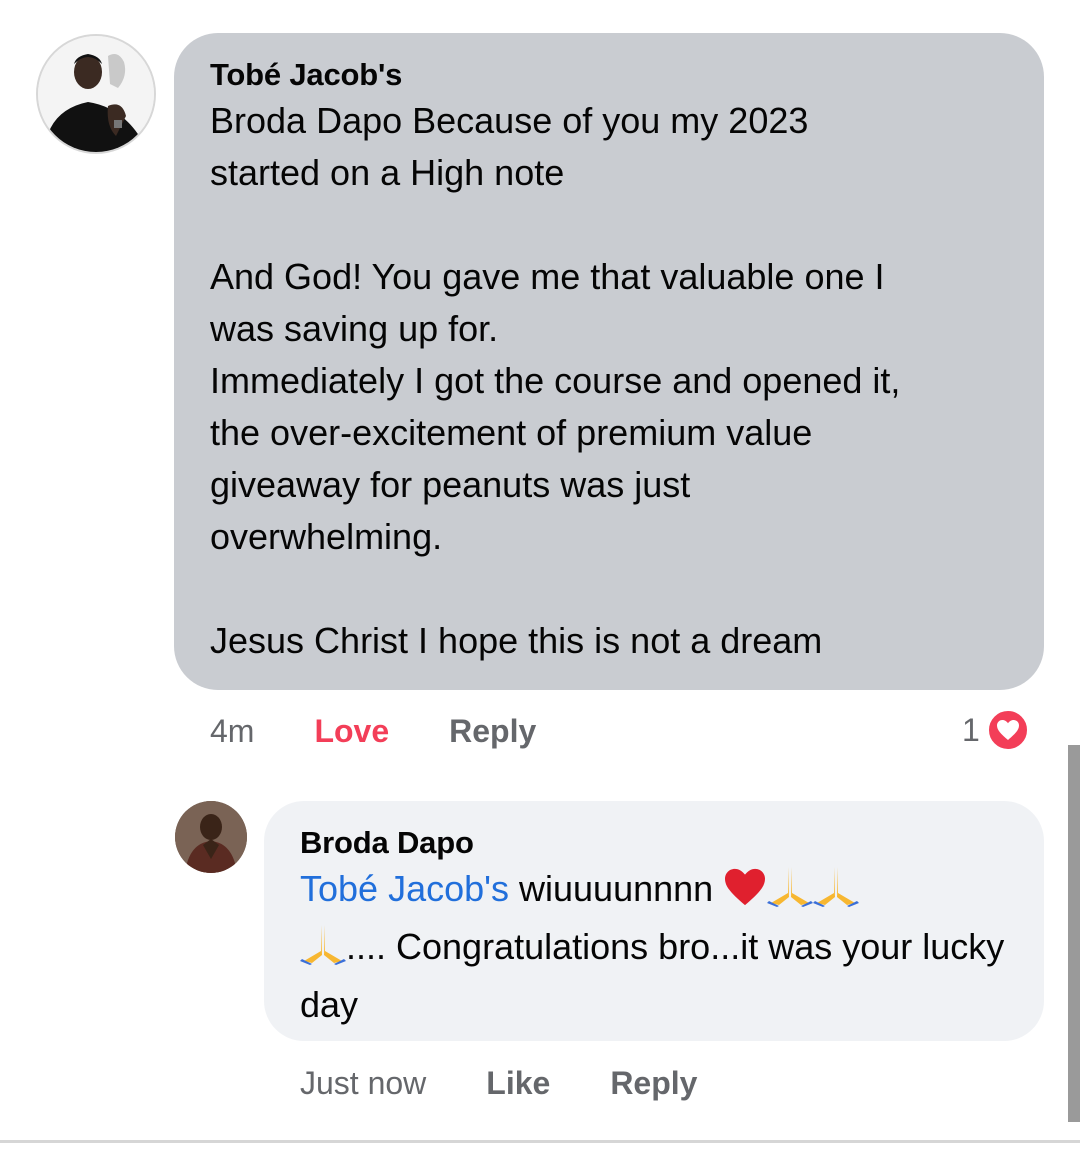 The height and width of the screenshot is (1150, 1080). What do you see at coordinates (1074, 933) in the screenshot?
I see `scrollbar` at bounding box center [1074, 933].